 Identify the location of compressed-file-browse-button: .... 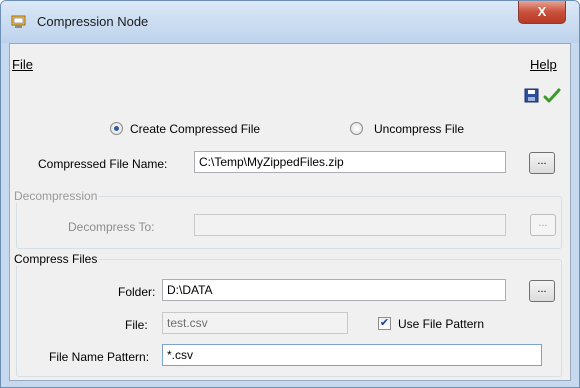
(542, 163).